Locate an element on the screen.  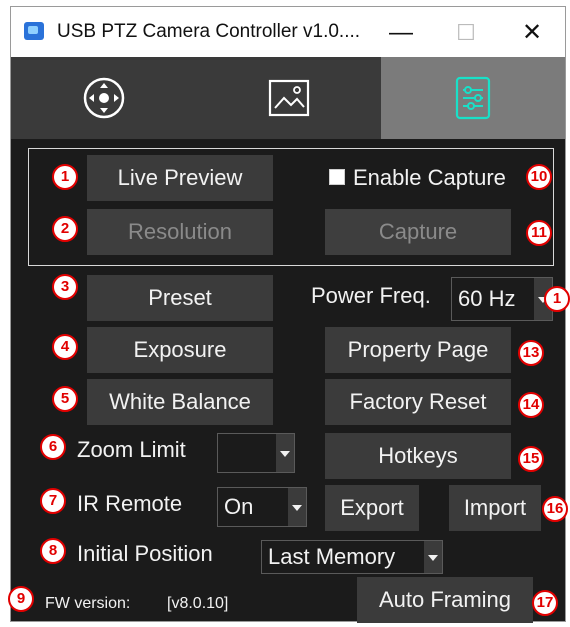
tab-ptz-control is located at coordinates (103, 98).